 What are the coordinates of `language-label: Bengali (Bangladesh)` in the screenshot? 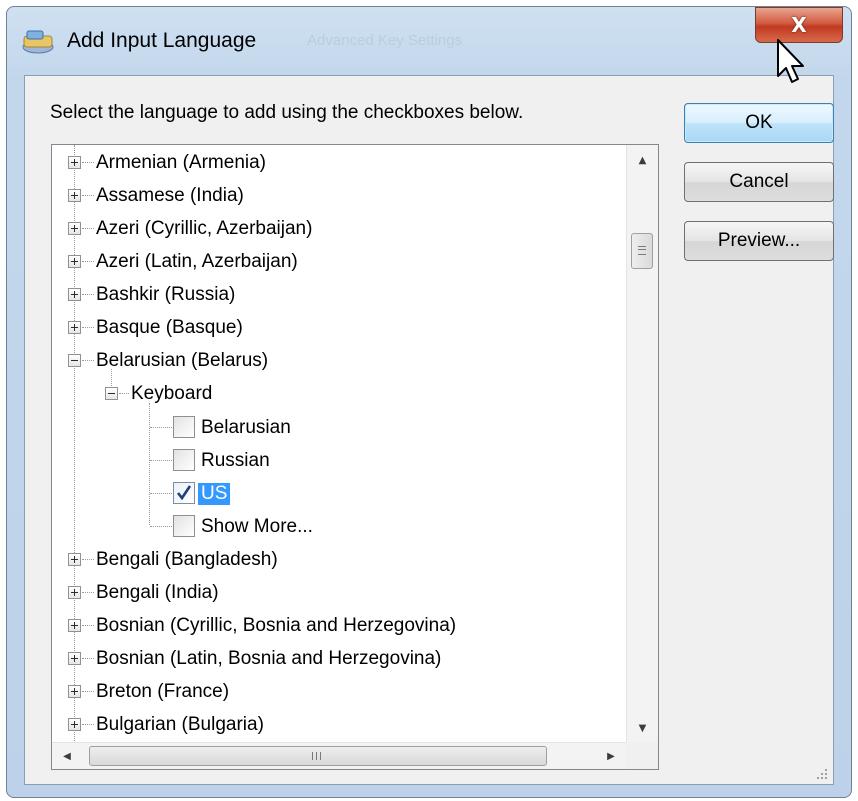 It's located at (187, 559).